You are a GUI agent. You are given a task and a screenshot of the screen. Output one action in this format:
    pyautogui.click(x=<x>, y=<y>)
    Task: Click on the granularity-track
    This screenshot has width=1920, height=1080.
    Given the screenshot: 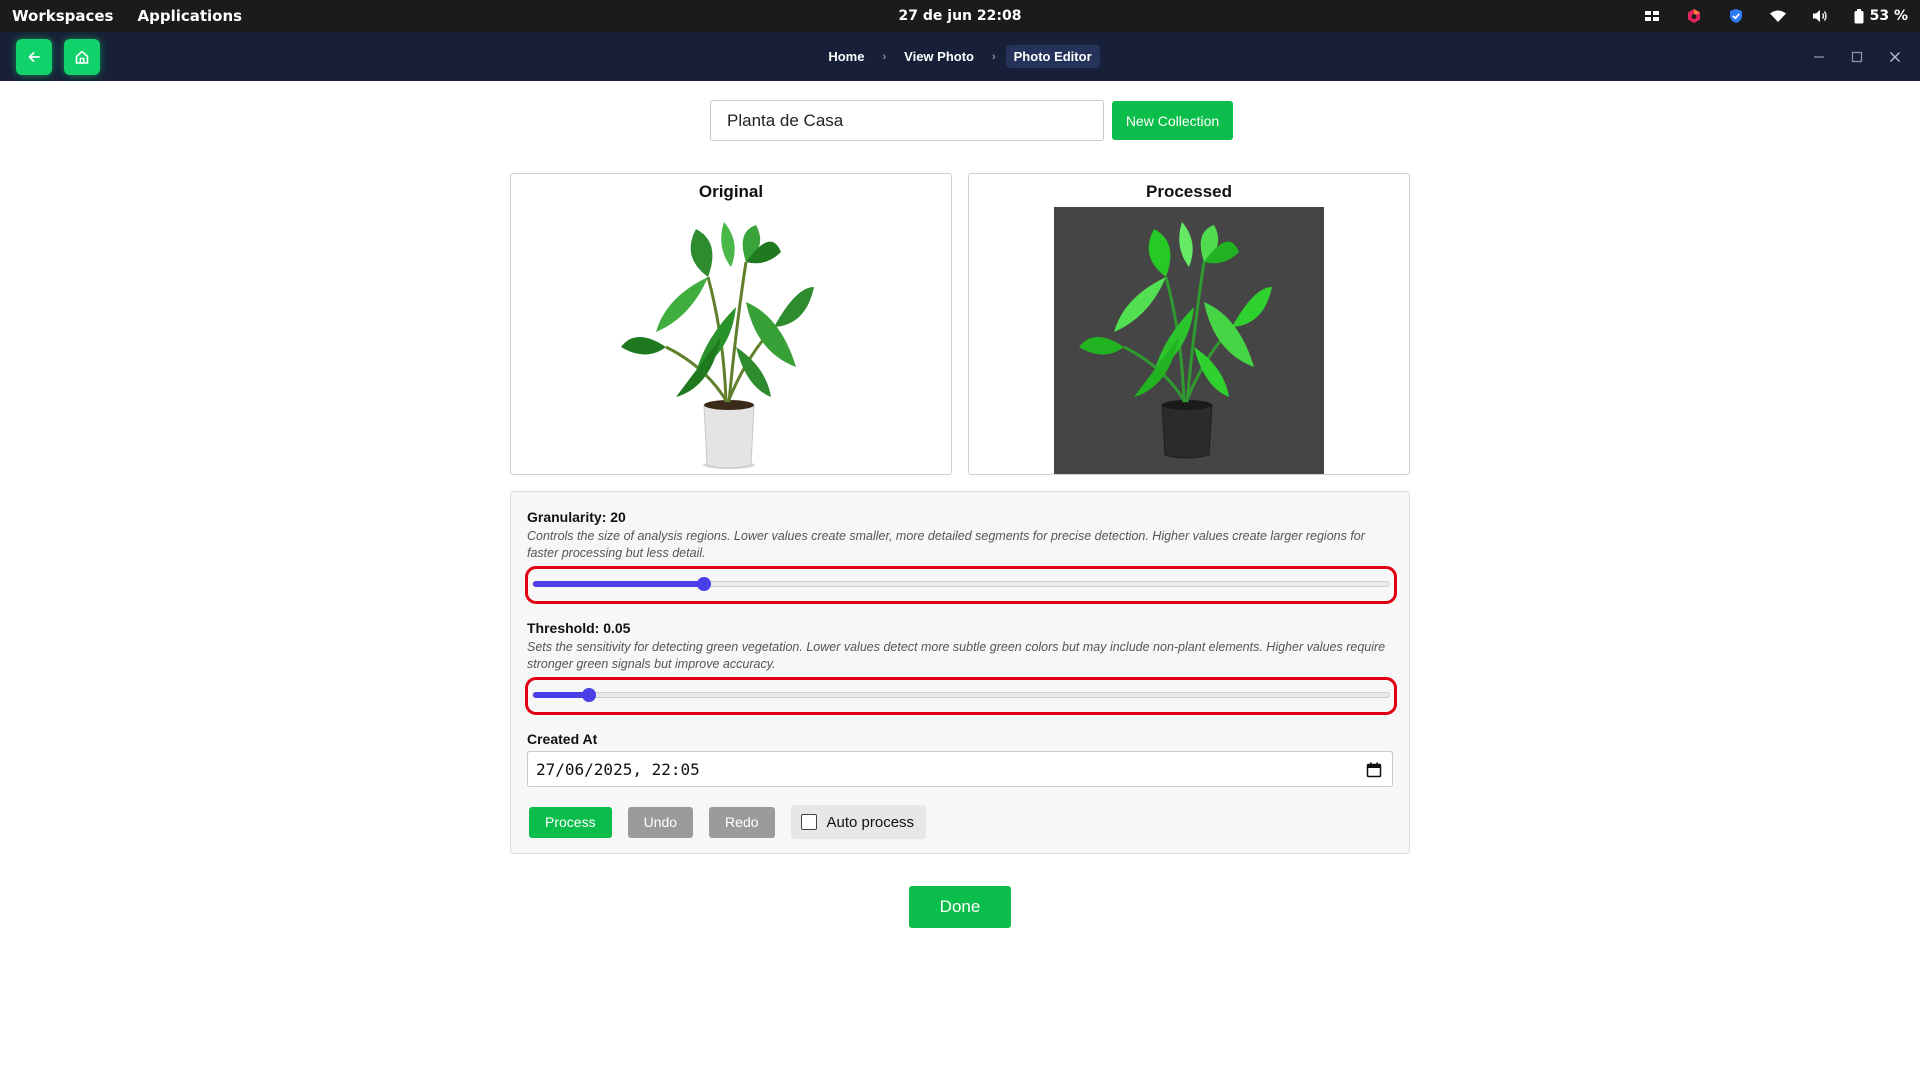 What is the action you would take?
    pyautogui.click(x=961, y=584)
    